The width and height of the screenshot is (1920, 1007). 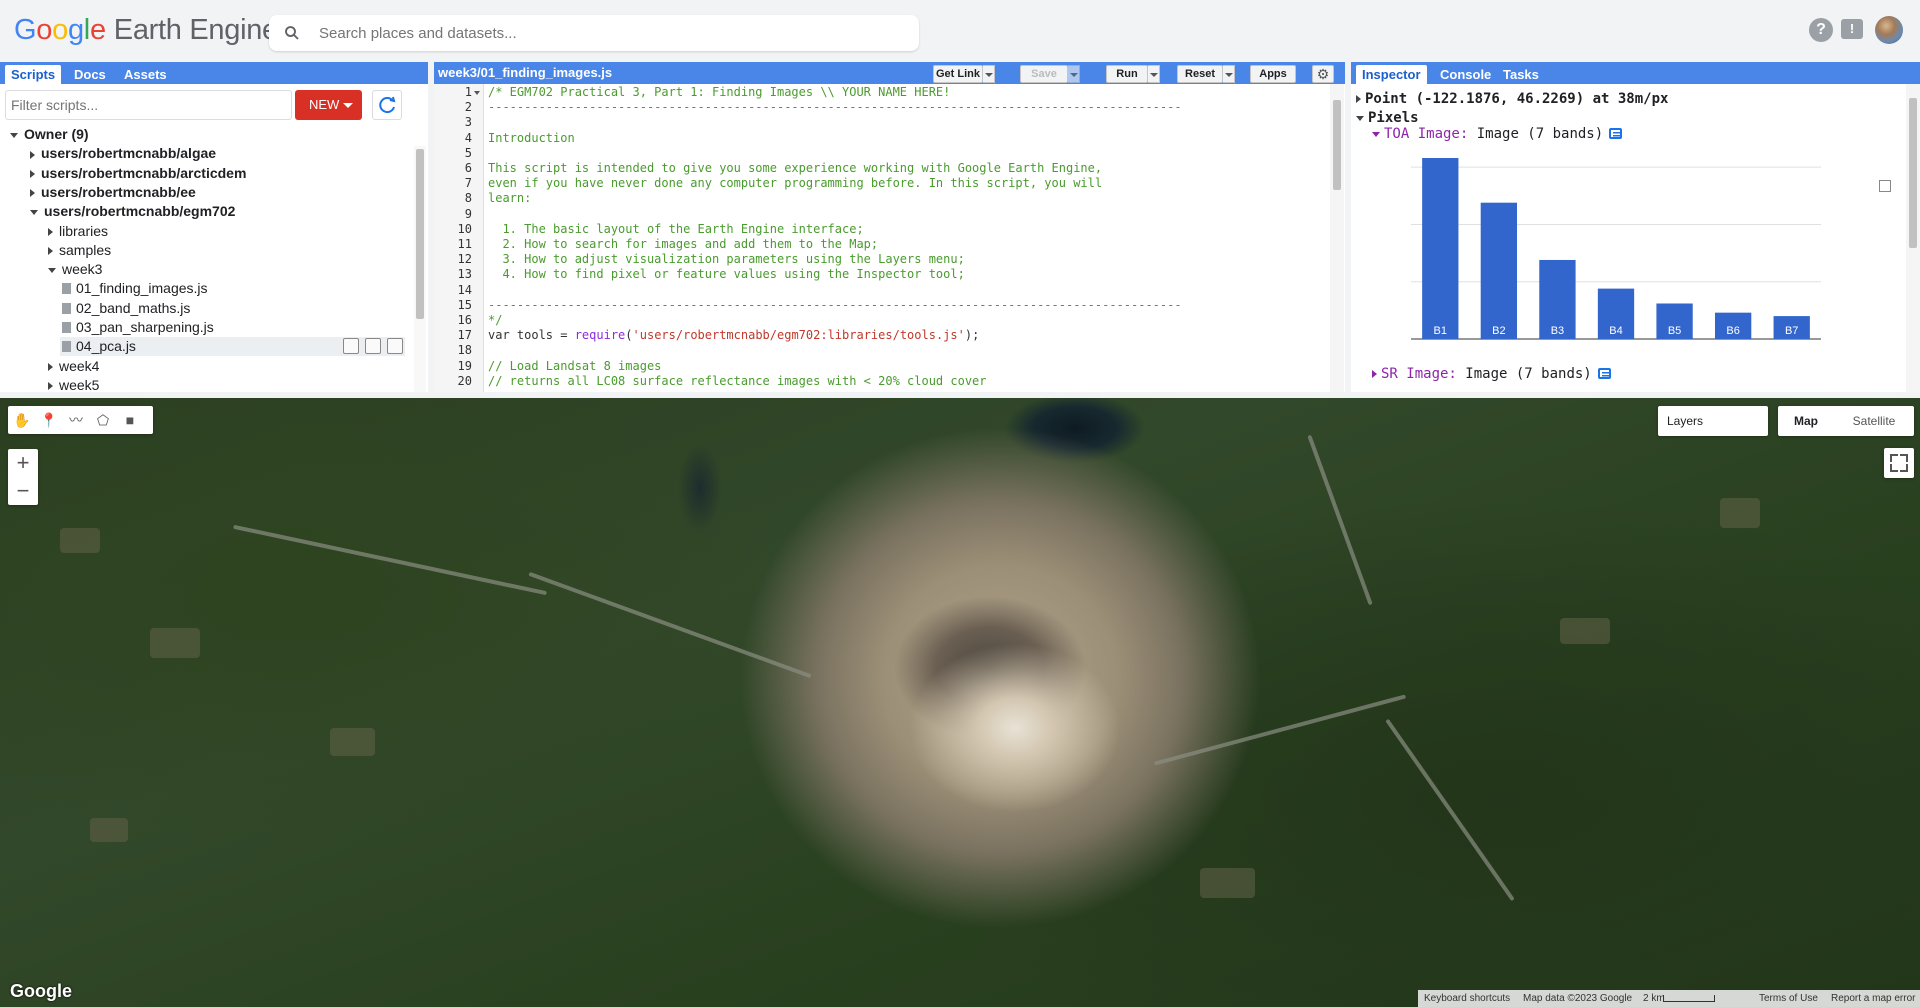 What do you see at coordinates (1273, 74) in the screenshot?
I see `apps-button: Apps` at bounding box center [1273, 74].